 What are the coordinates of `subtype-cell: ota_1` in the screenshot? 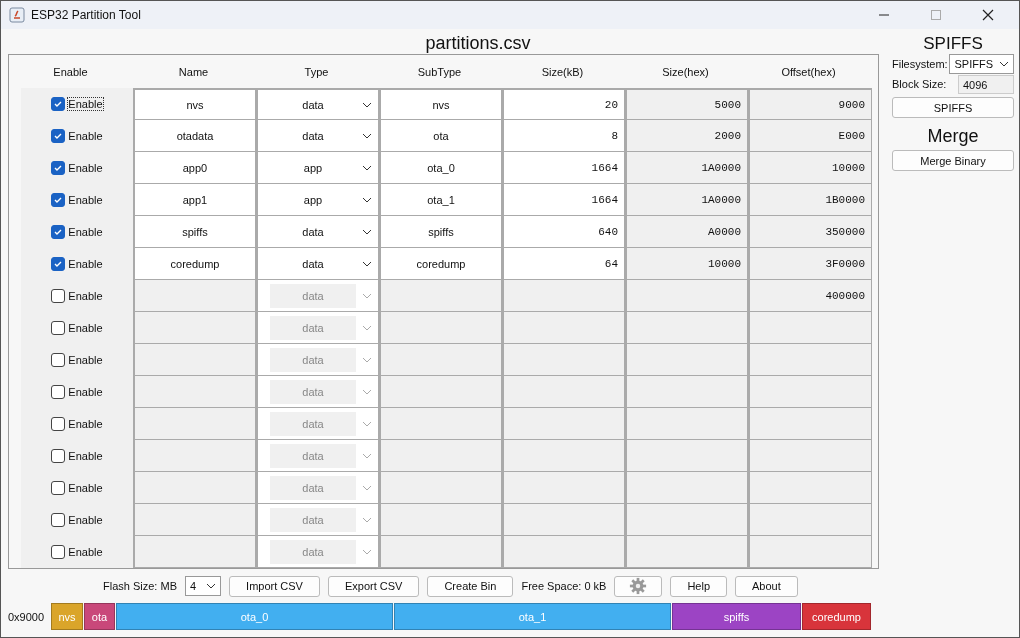 It's located at (440, 200).